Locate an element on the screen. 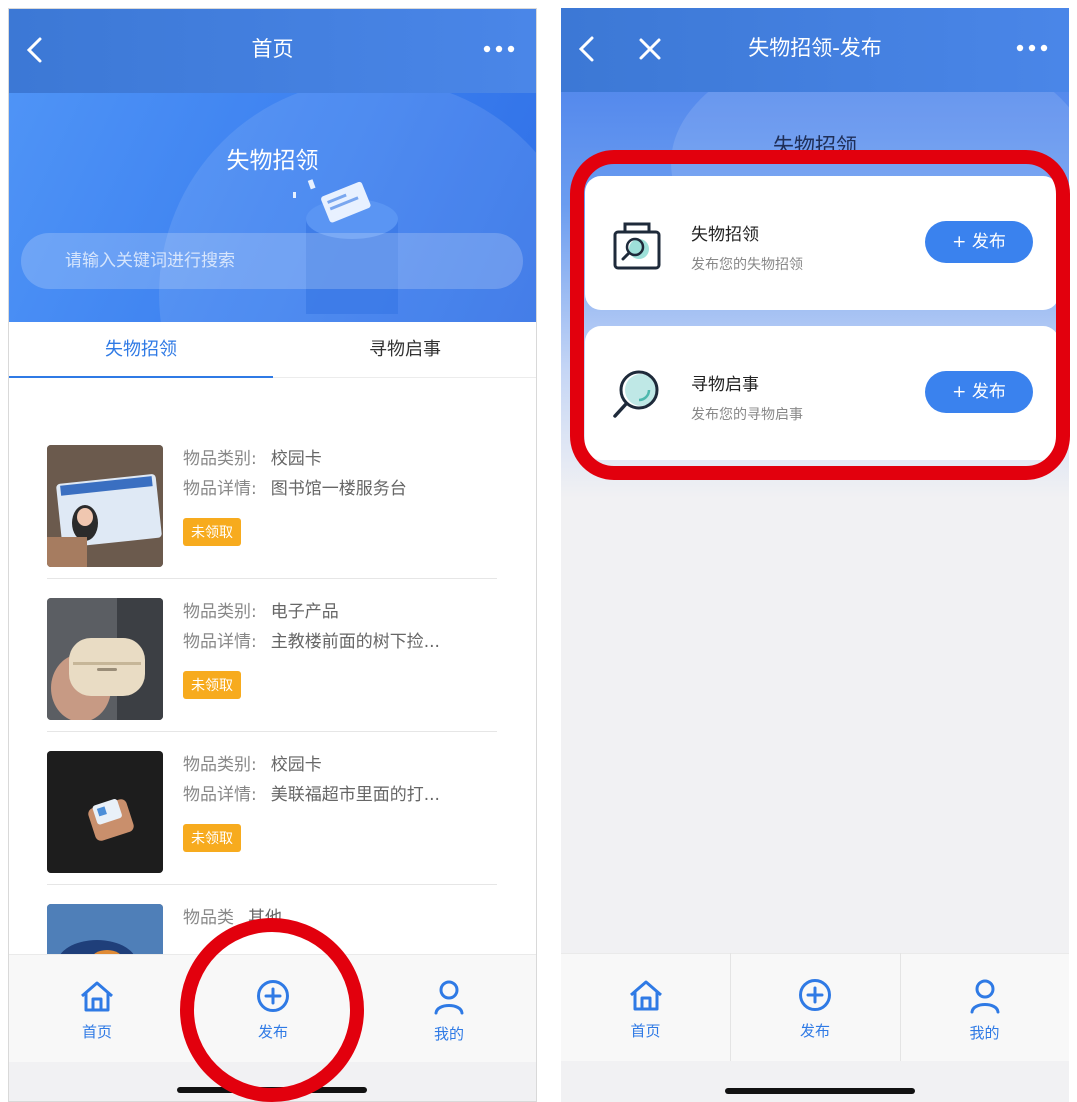 The height and width of the screenshot is (1102, 1077). page-title: 失物招领-发布 is located at coordinates (815, 48).